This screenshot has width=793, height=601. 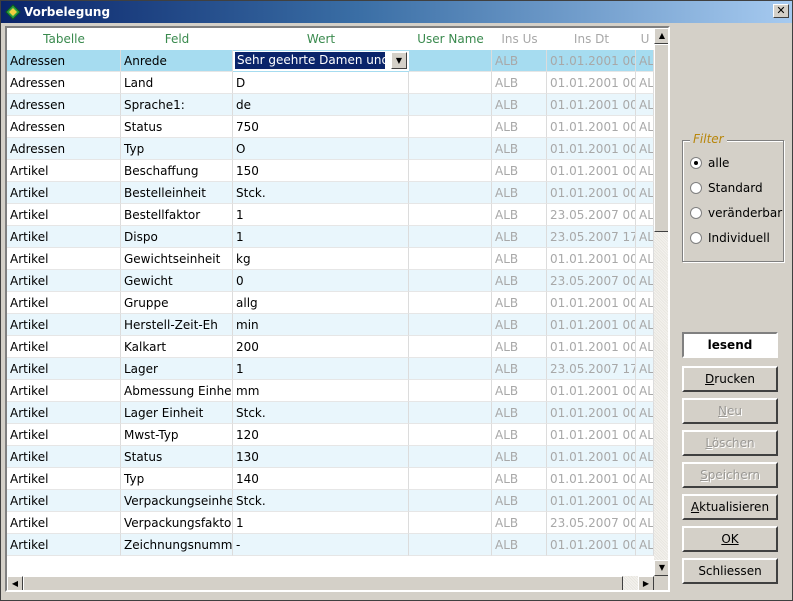 What do you see at coordinates (591, 39) in the screenshot?
I see `column-header-ins-dt: Ins Dt` at bounding box center [591, 39].